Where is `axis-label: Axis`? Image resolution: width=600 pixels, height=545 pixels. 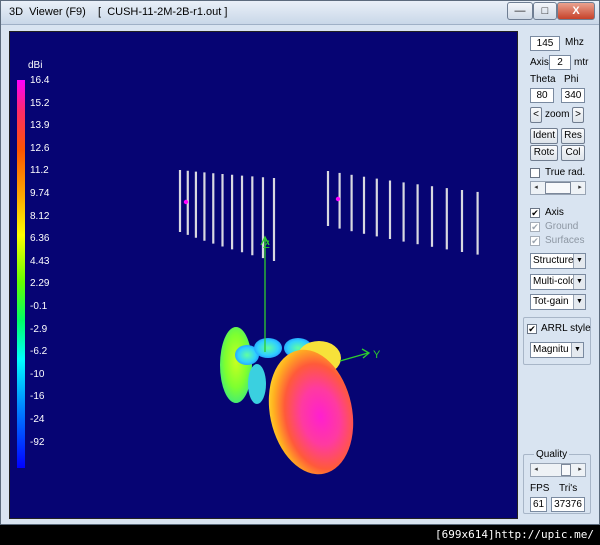 axis-label: Axis is located at coordinates (539, 62).